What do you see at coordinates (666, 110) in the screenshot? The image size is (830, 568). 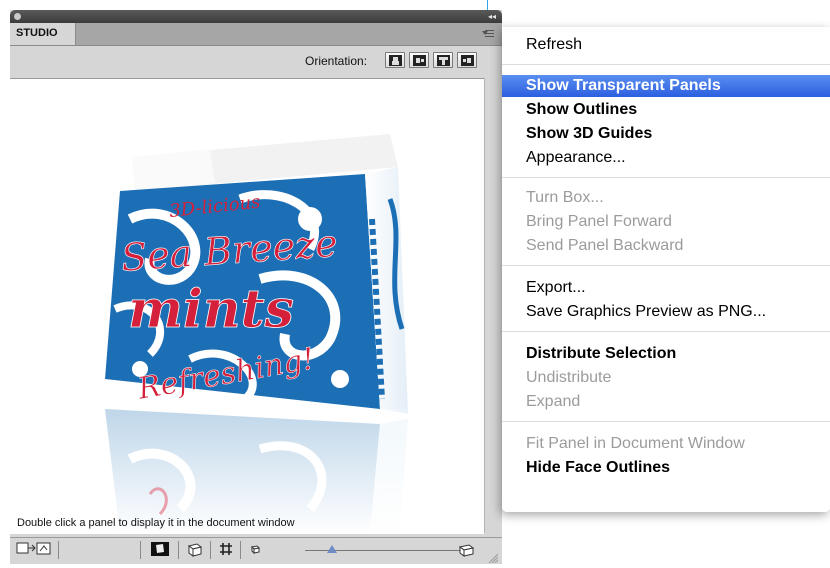 I see `menu-item-show-outlines: Show Outlines` at bounding box center [666, 110].